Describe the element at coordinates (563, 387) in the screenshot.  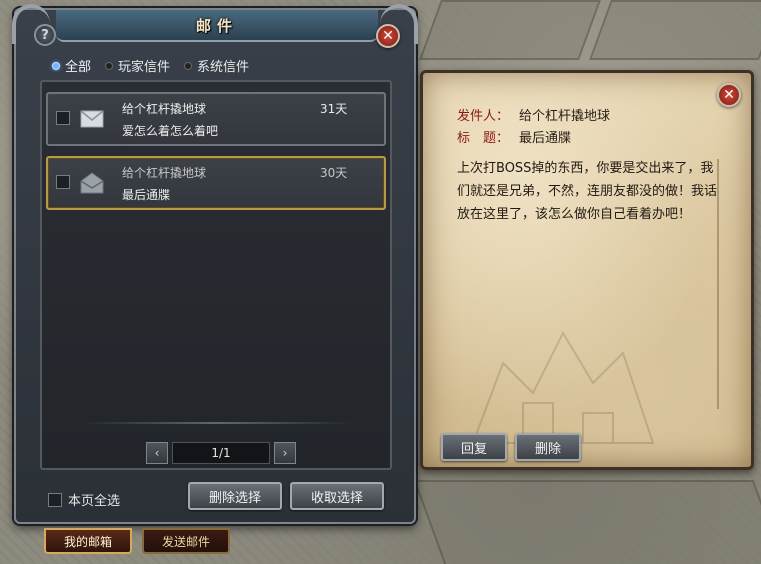
I see `parchment-sketch-decoration` at that location.